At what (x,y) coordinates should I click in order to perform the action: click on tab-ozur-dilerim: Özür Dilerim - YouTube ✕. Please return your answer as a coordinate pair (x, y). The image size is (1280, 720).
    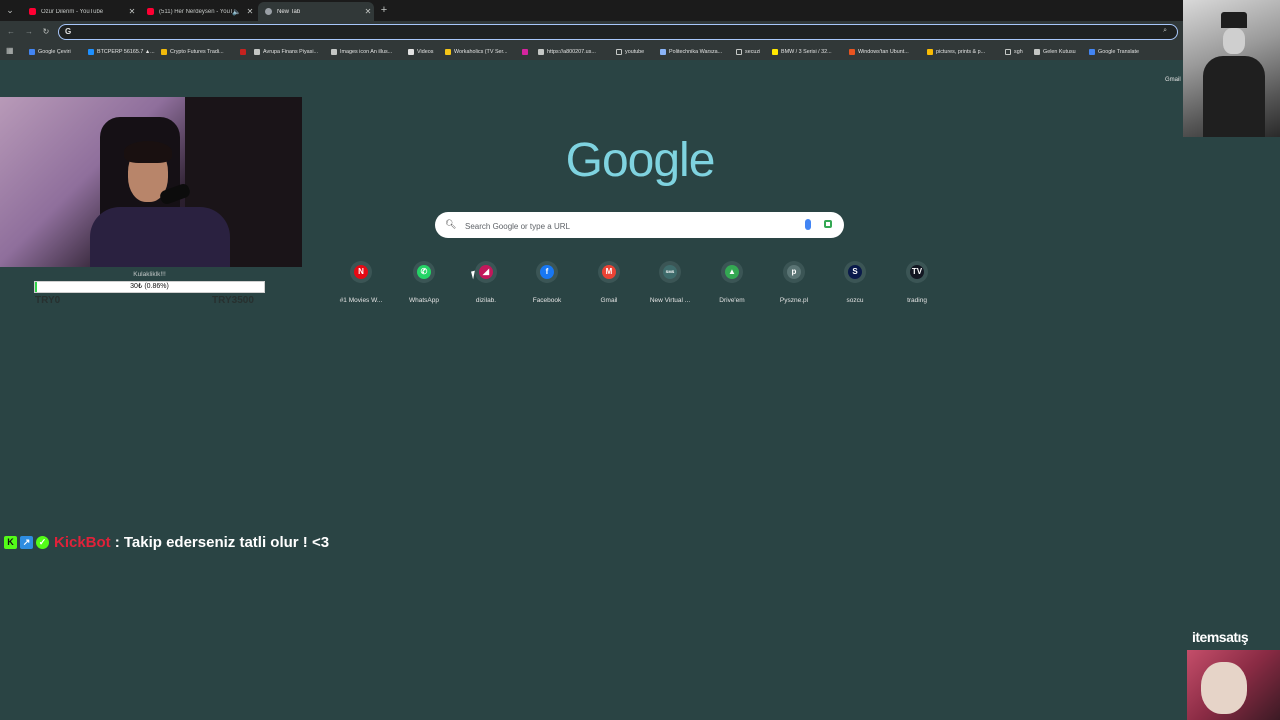
    Looking at the image, I should click on (80, 11).